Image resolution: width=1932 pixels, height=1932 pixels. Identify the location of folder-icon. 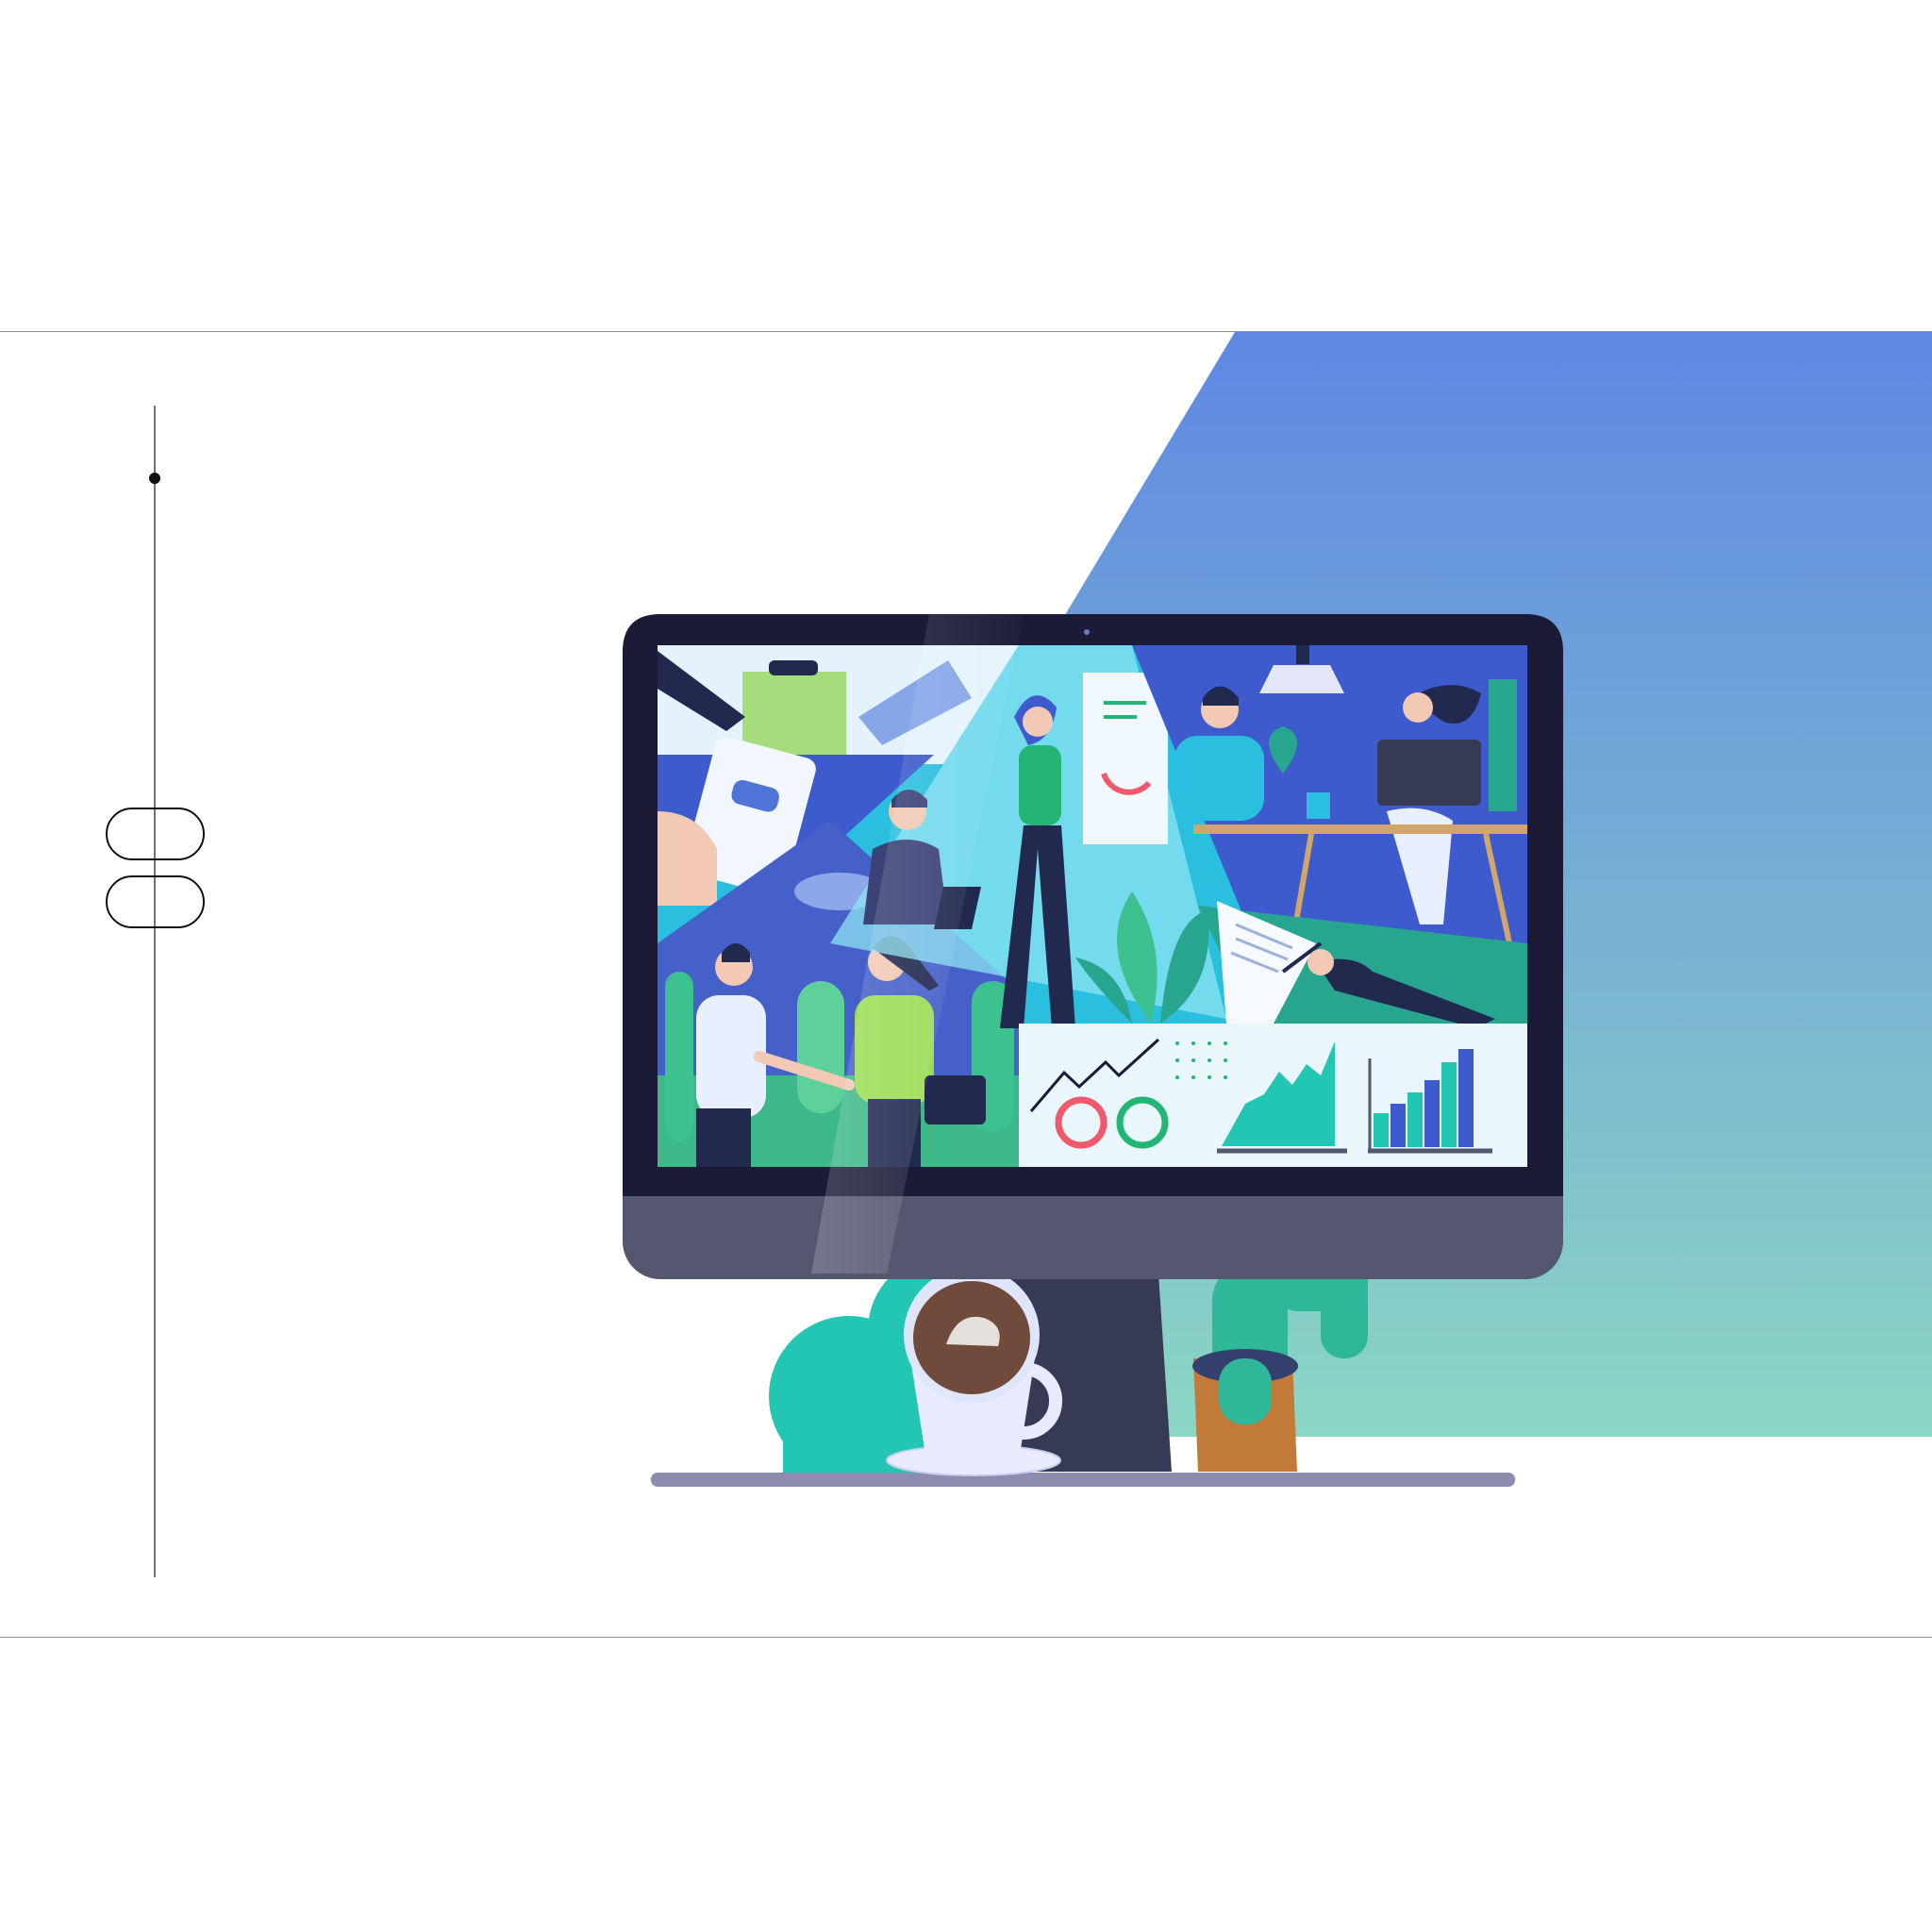
(794, 714).